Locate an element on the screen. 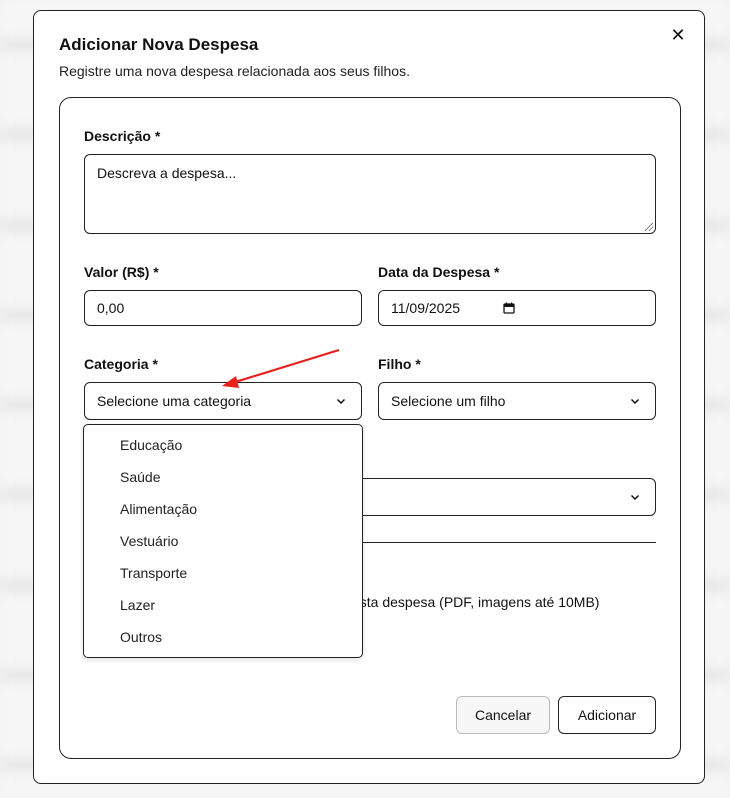 The image size is (730, 798). value-label: Valor (R$) * is located at coordinates (121, 272).